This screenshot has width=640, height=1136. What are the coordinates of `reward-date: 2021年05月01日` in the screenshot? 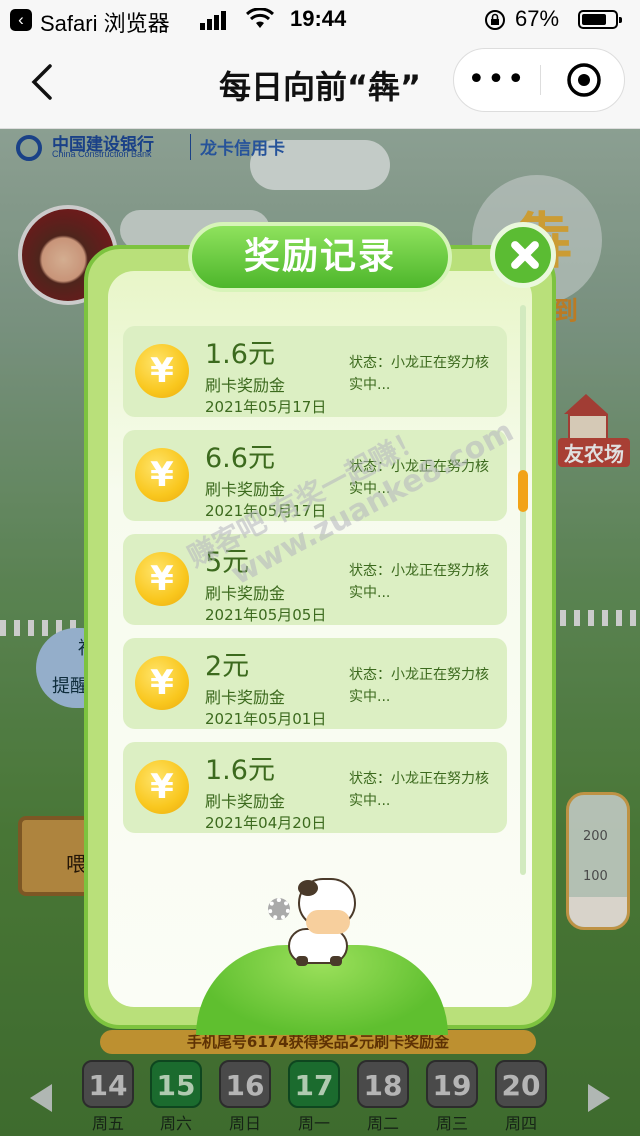 It's located at (266, 719).